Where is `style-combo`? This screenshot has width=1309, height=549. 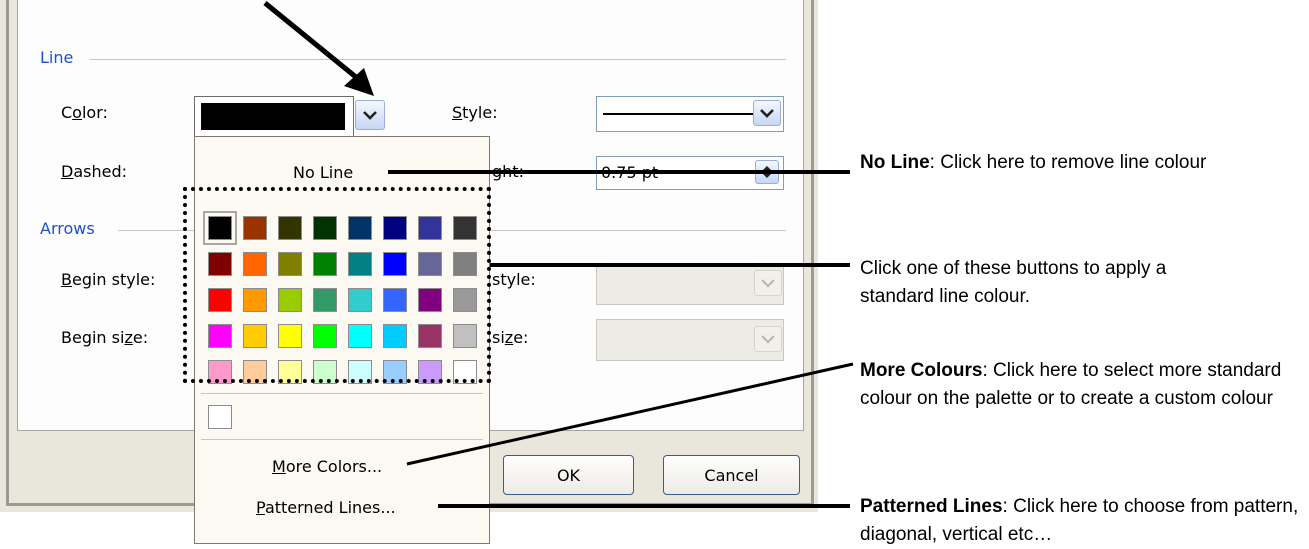
style-combo is located at coordinates (690, 114).